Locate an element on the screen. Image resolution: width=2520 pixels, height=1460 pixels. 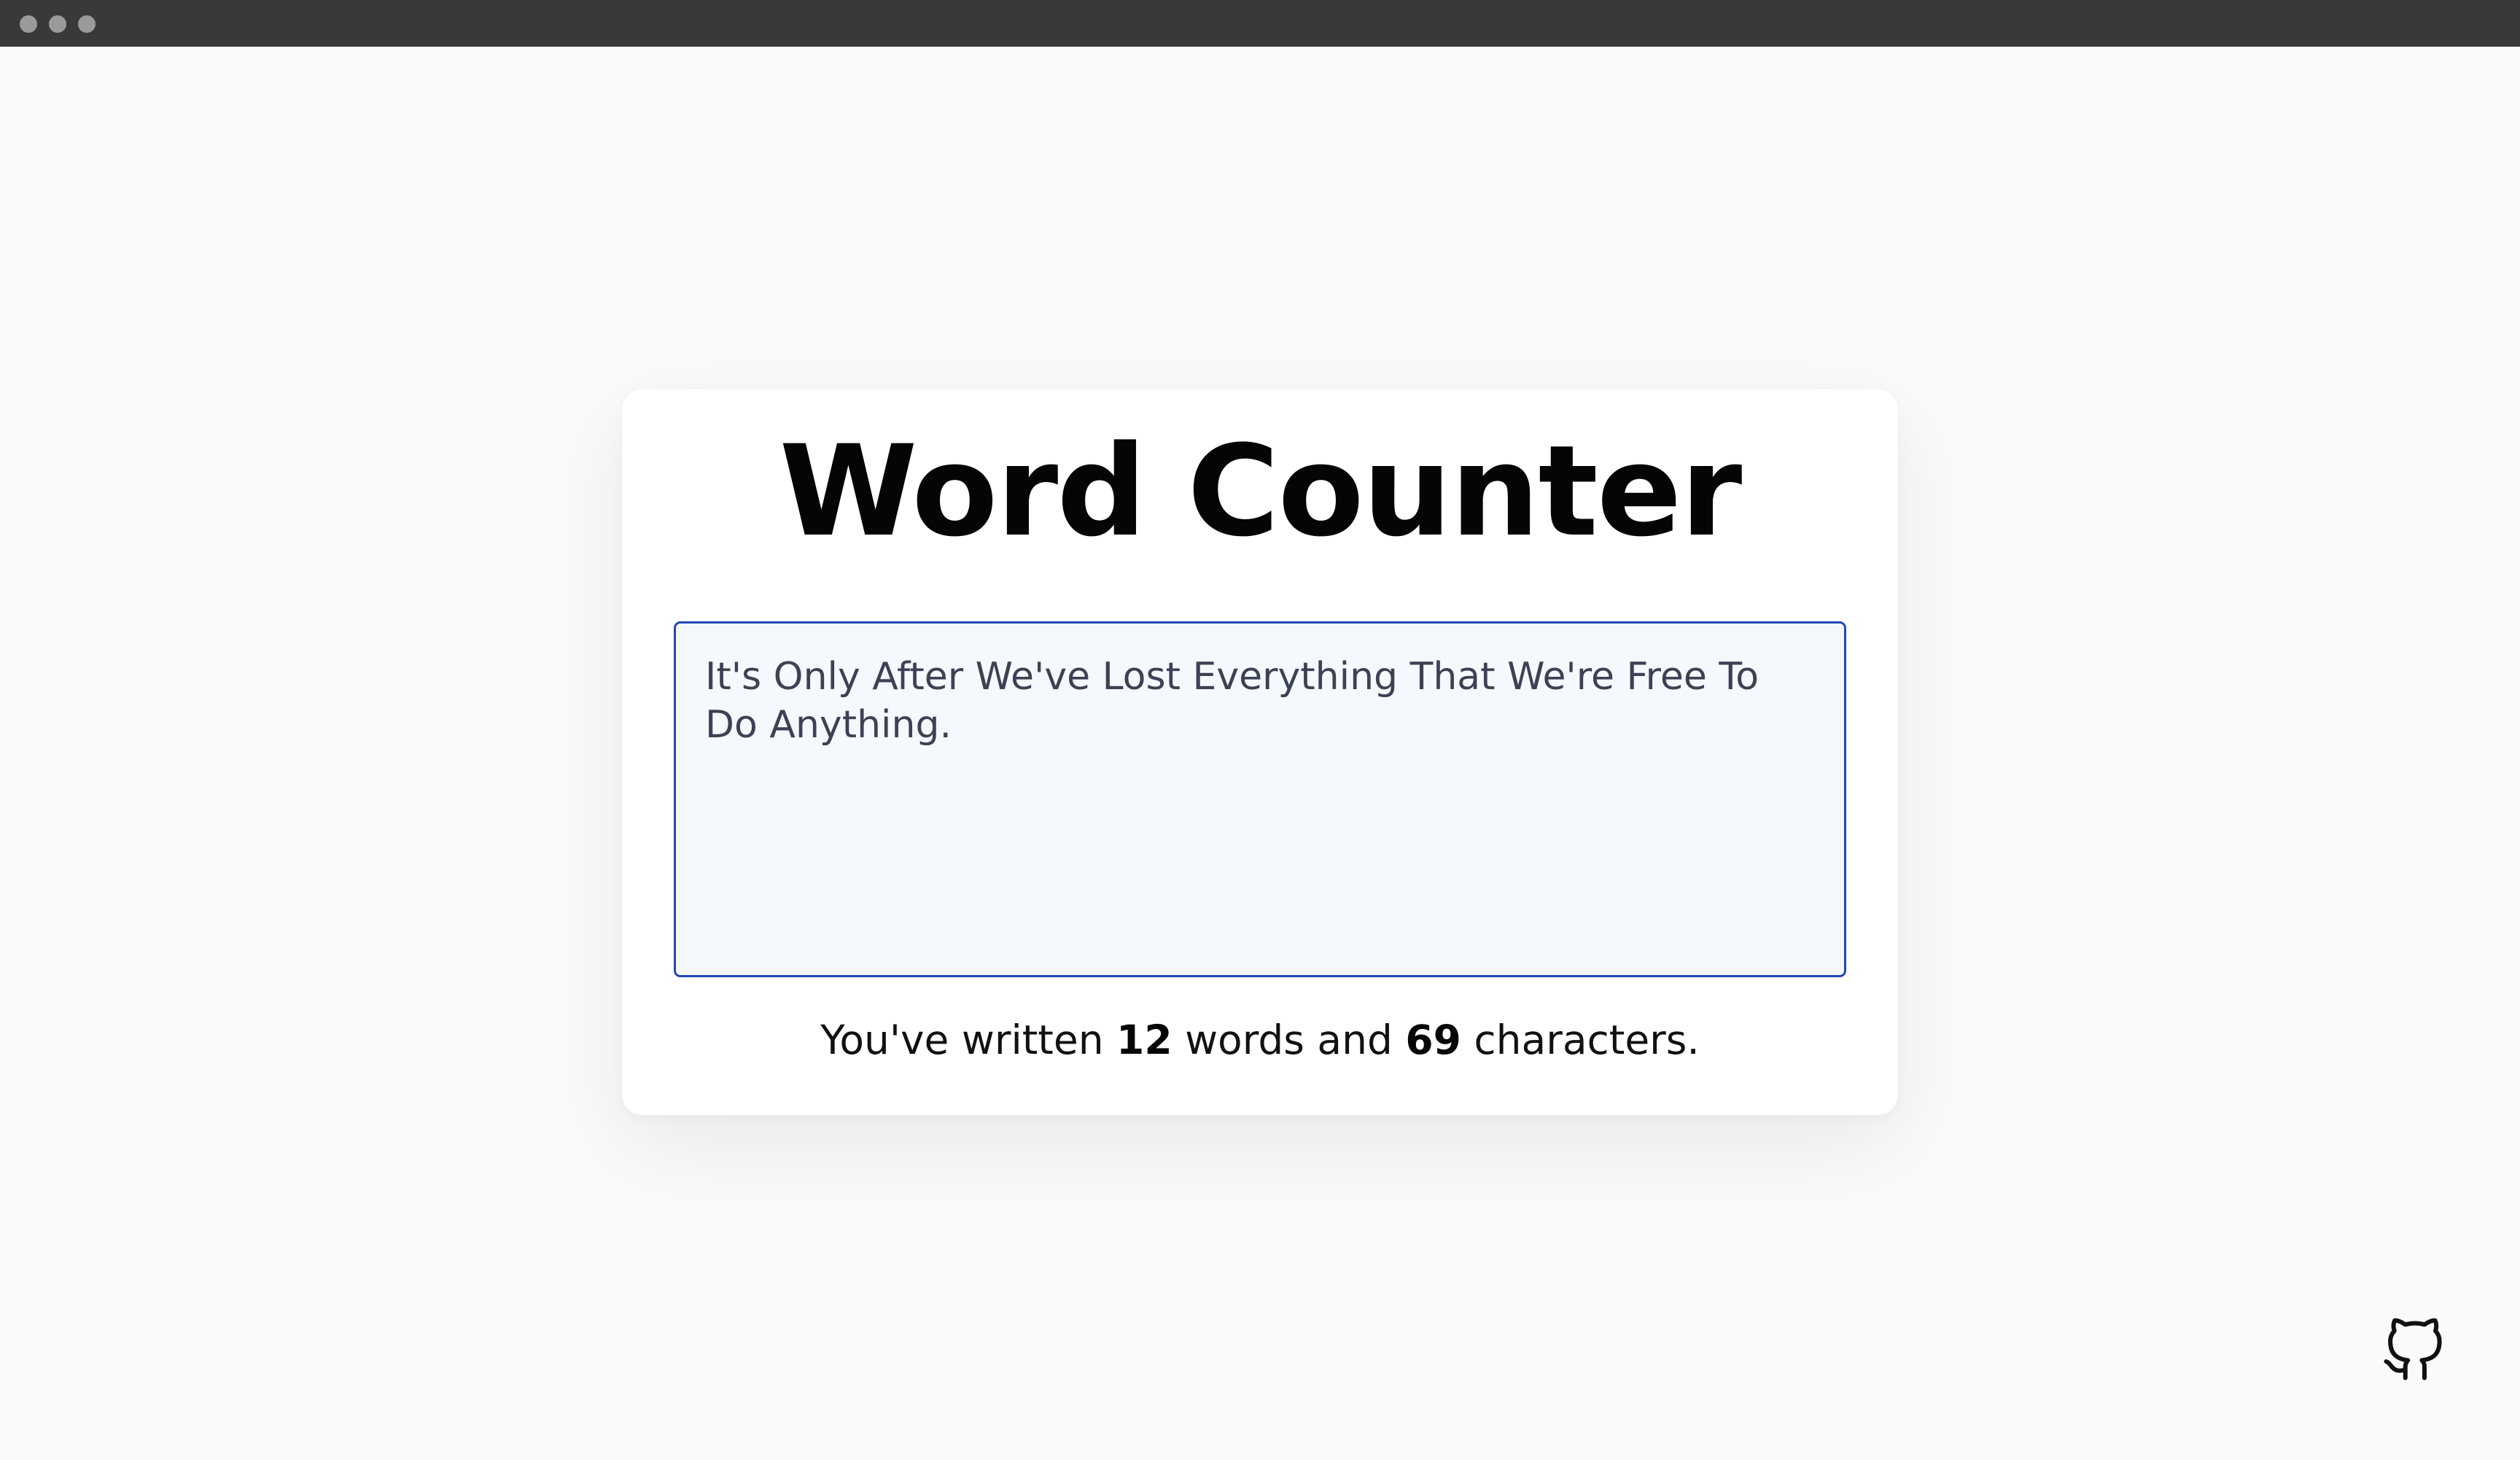
stats-middle: words and is located at coordinates (1289, 1040).